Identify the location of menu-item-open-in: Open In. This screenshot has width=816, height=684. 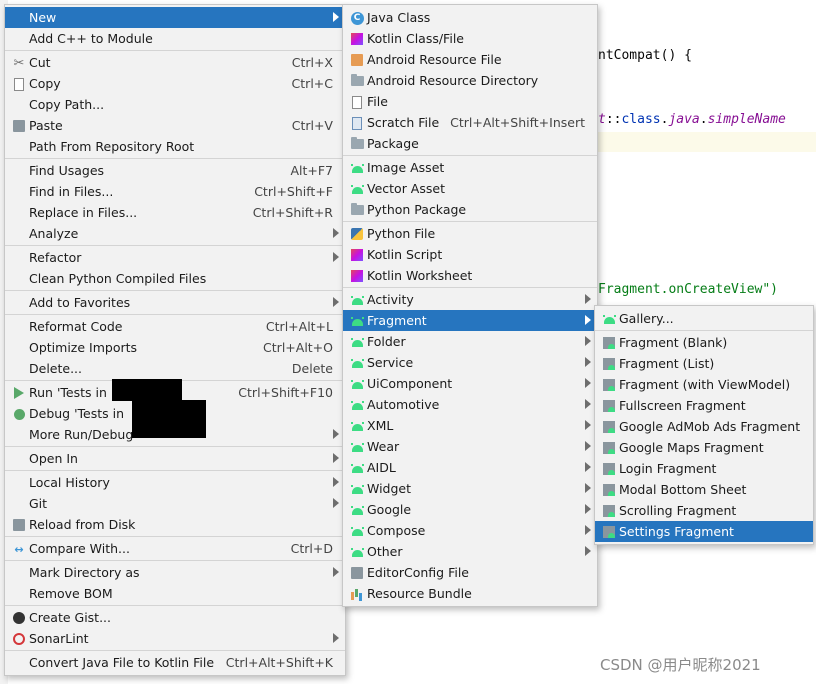
(175, 458).